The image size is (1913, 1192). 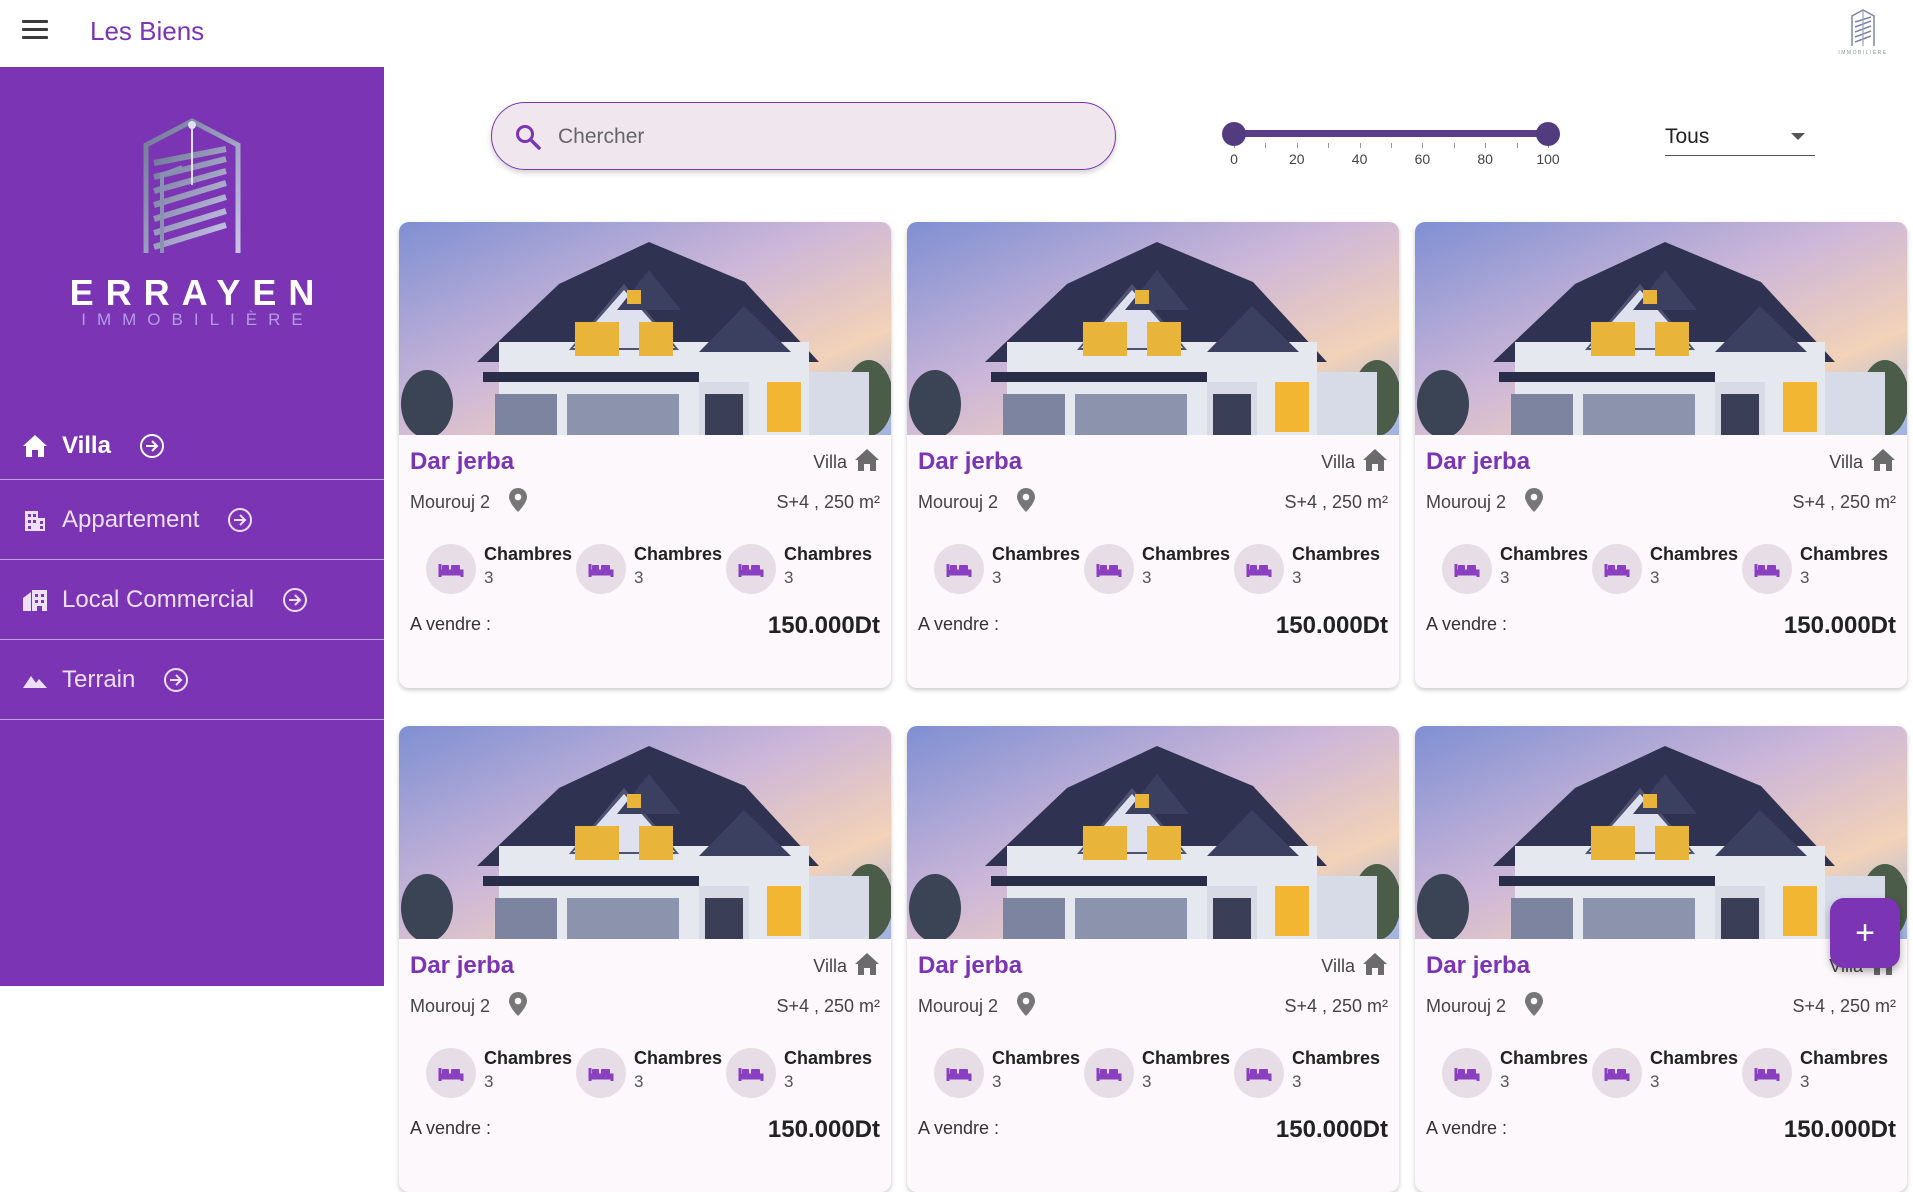 I want to click on slider-ticks: 0 20 40 60 80 100, so click(x=1395, y=155).